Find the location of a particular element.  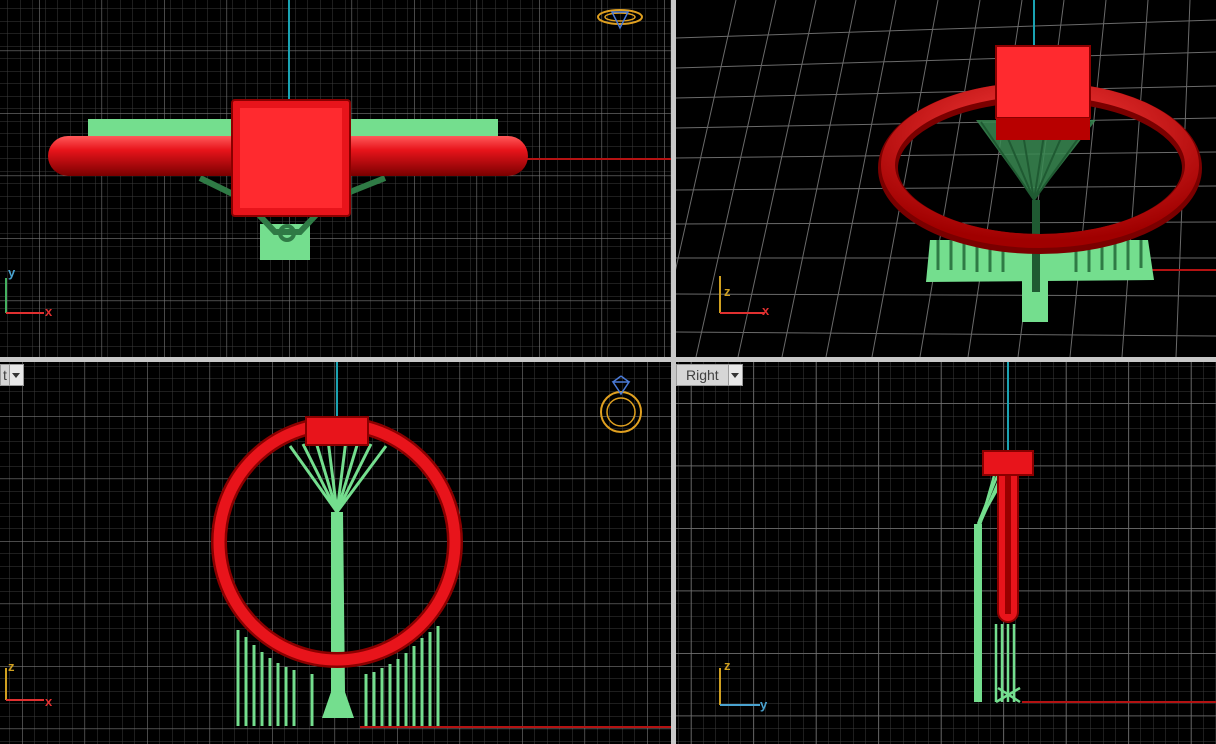

viewport-tab-right: Right is located at coordinates (709, 375).